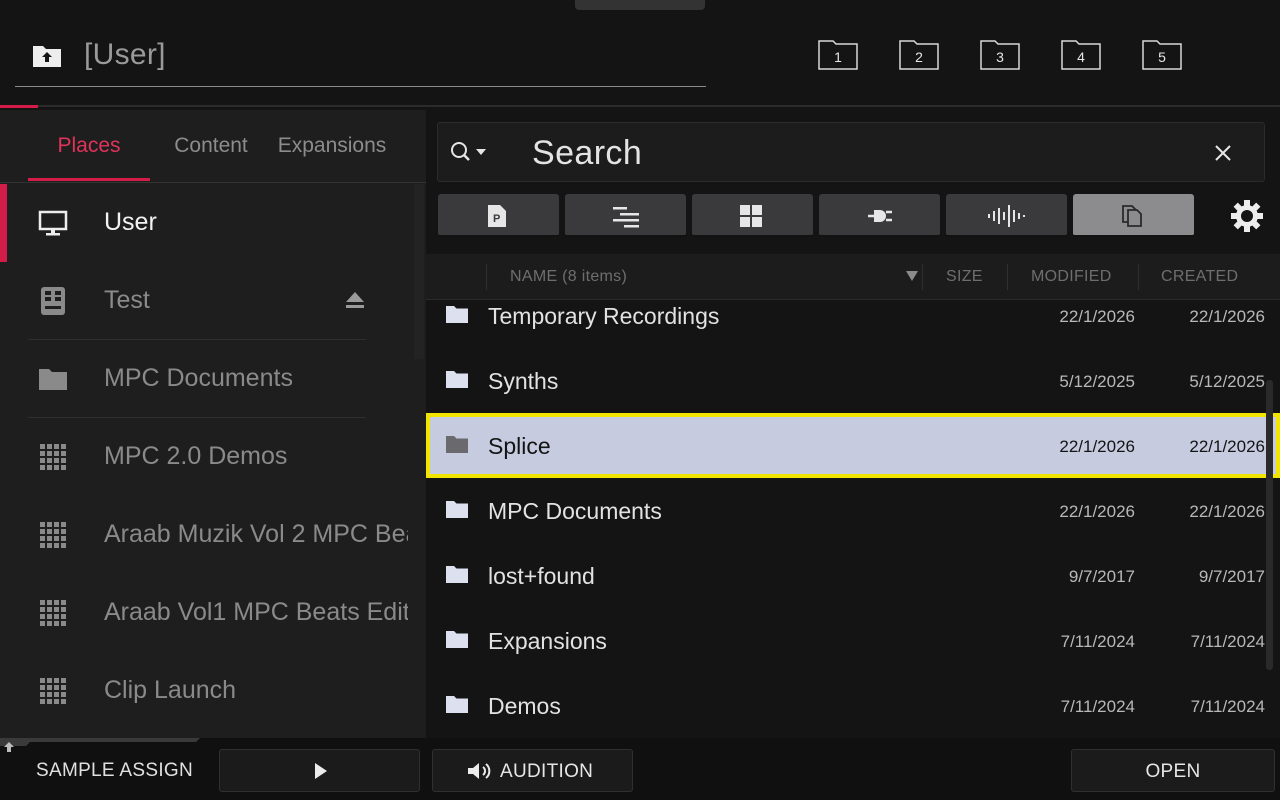 The image size is (1280, 800). I want to click on drive-icon, so click(53, 301).